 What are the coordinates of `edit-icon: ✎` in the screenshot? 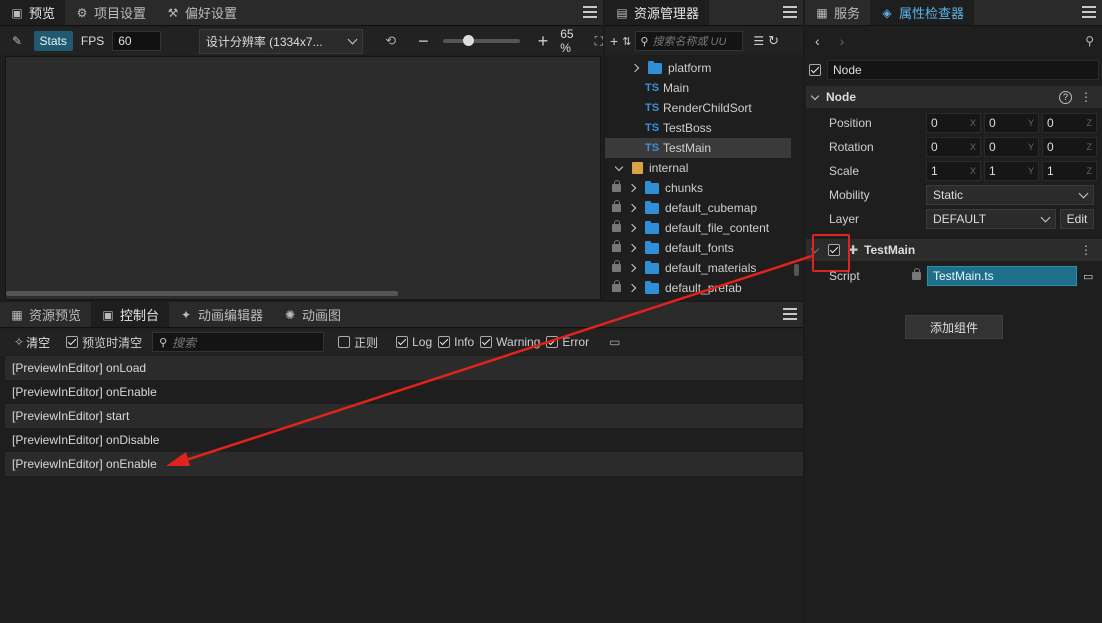 It's located at (19, 41).